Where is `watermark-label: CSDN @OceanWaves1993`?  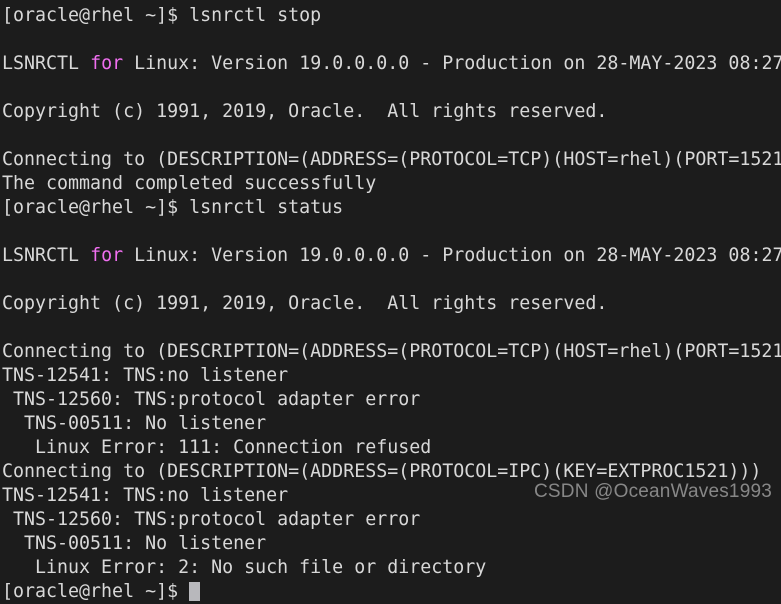
watermark-label: CSDN @OceanWaves1993 is located at coordinates (652, 491).